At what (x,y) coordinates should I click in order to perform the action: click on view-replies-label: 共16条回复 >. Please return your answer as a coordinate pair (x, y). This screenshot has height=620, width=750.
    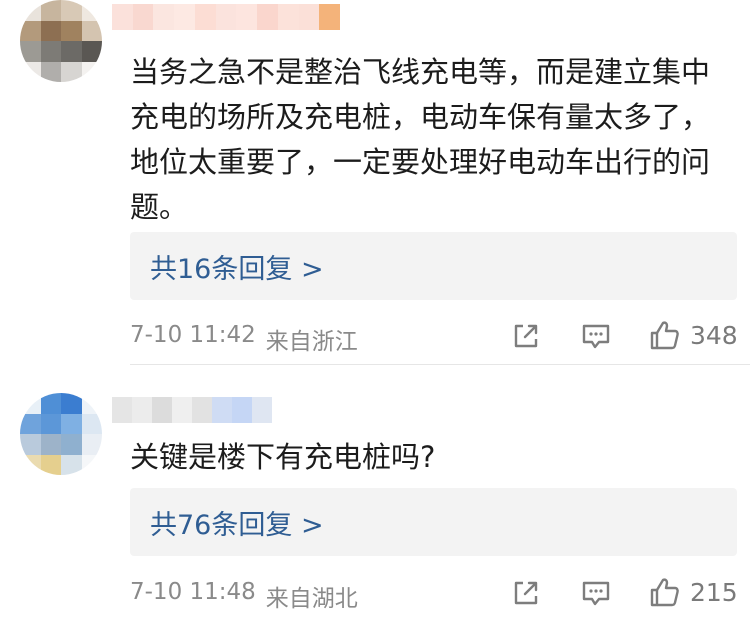
    Looking at the image, I should click on (237, 269).